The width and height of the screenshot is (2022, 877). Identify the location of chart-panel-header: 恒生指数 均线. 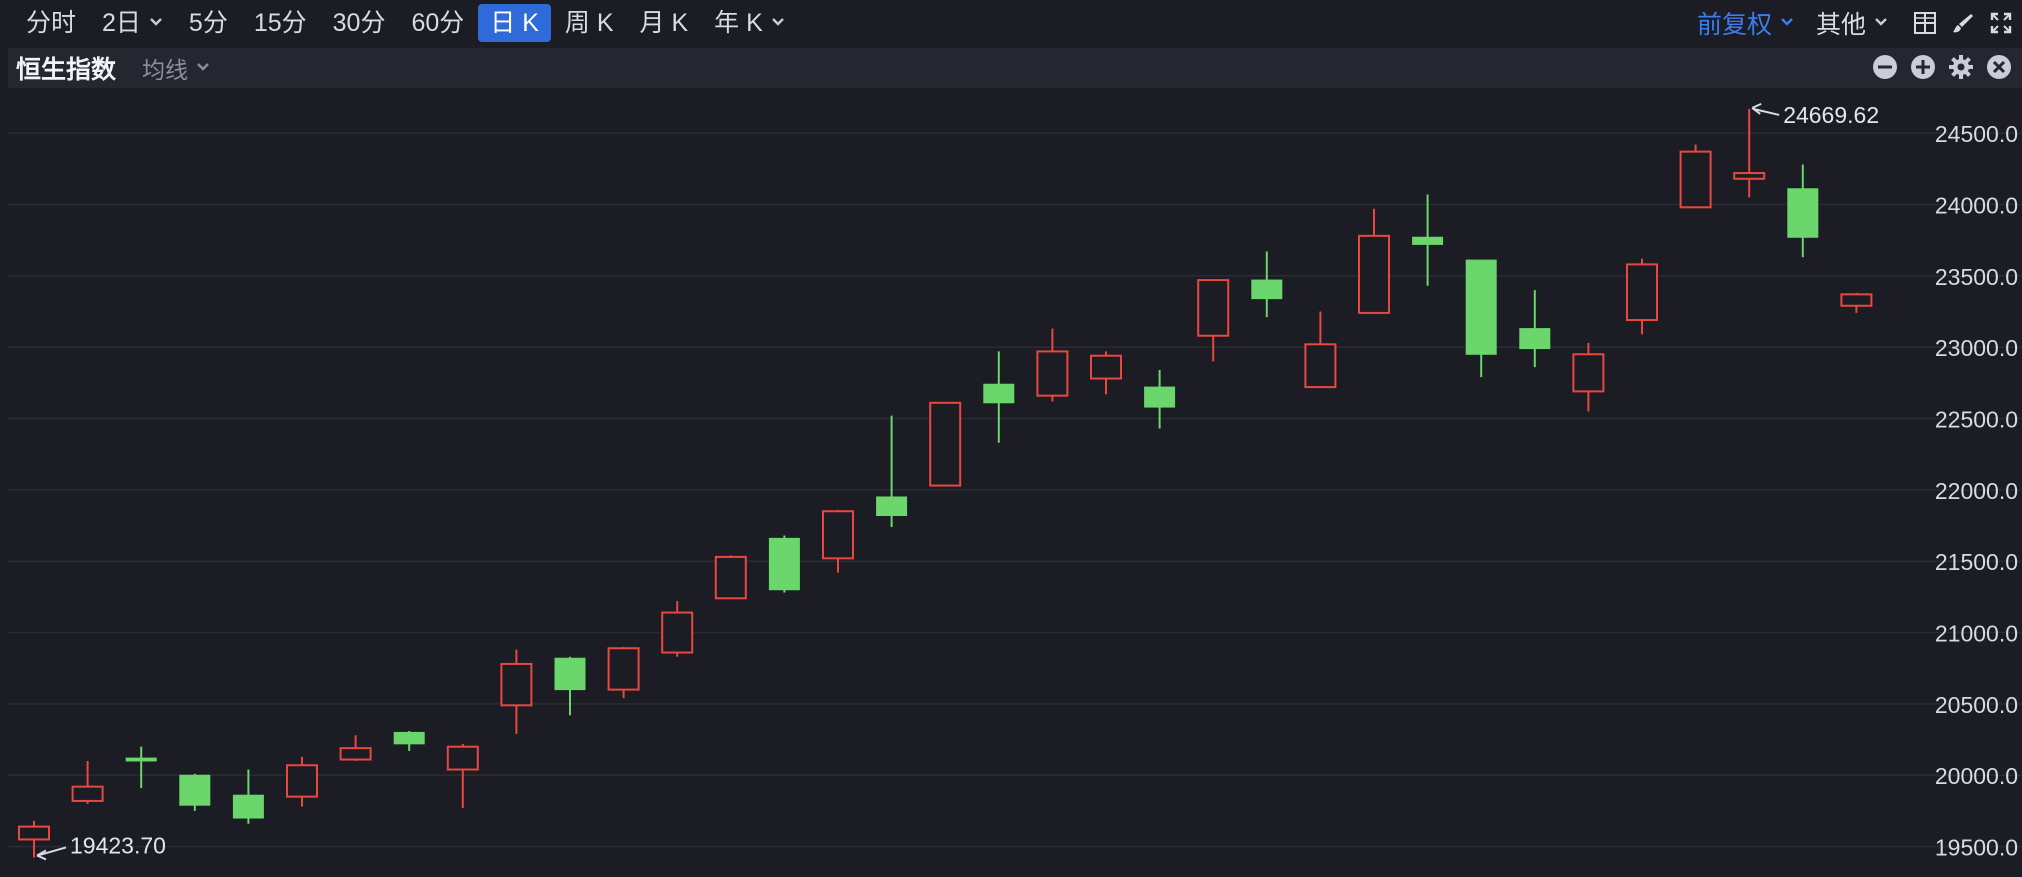
(1015, 68).